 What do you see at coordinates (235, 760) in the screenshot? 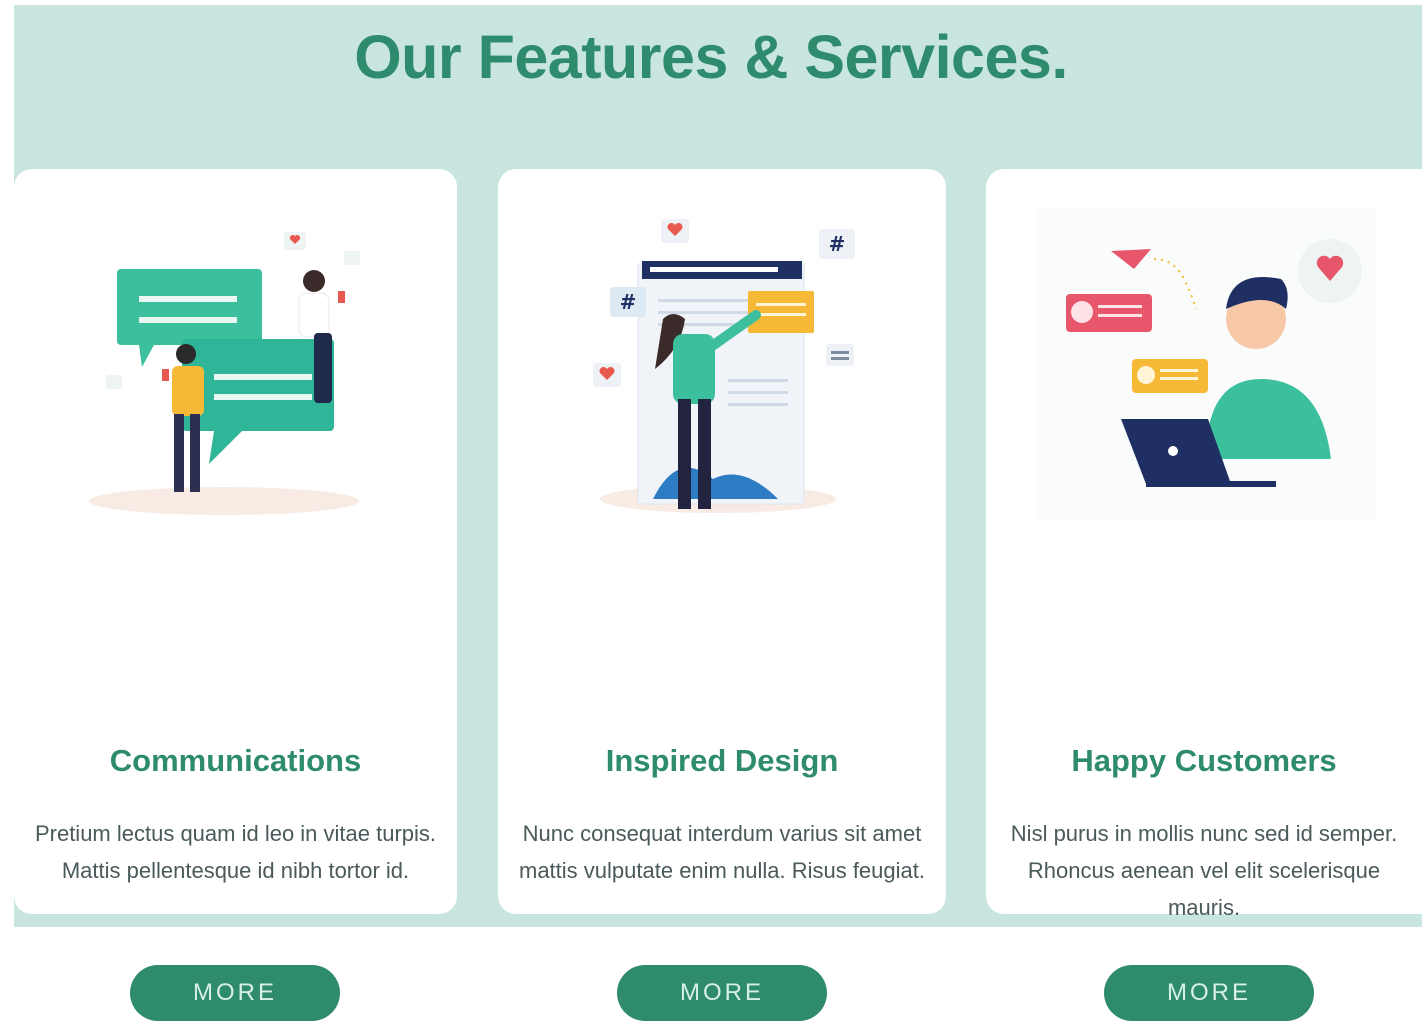
I see `card-title: Communications` at bounding box center [235, 760].